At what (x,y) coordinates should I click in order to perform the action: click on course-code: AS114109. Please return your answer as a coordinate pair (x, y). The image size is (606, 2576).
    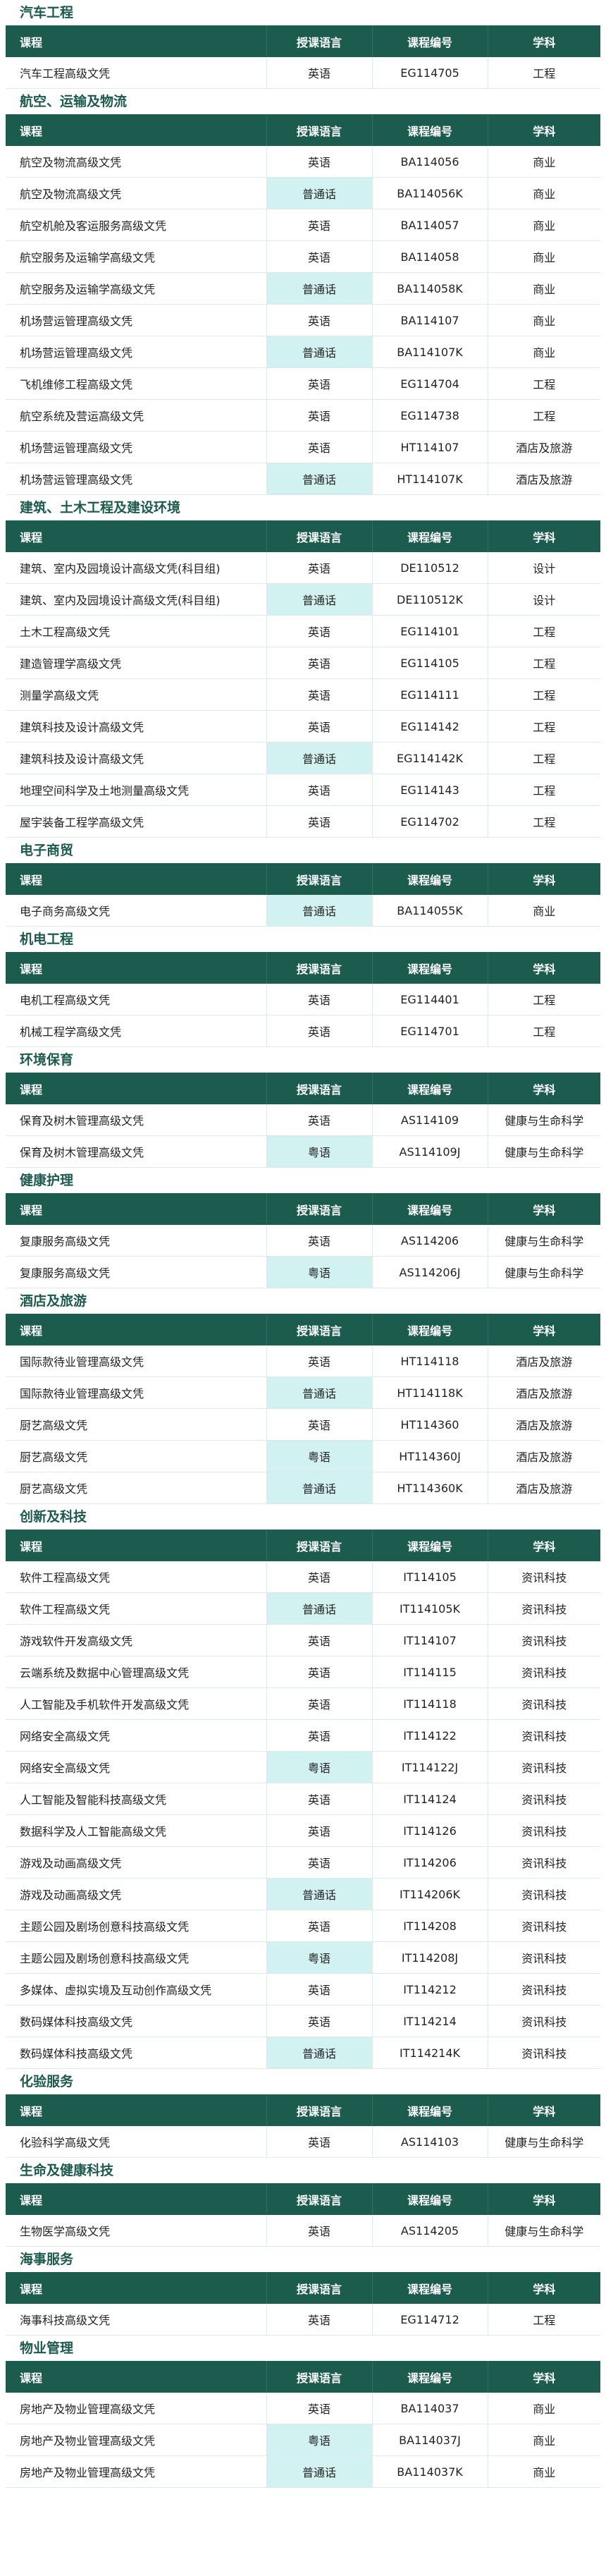
    Looking at the image, I should click on (430, 1120).